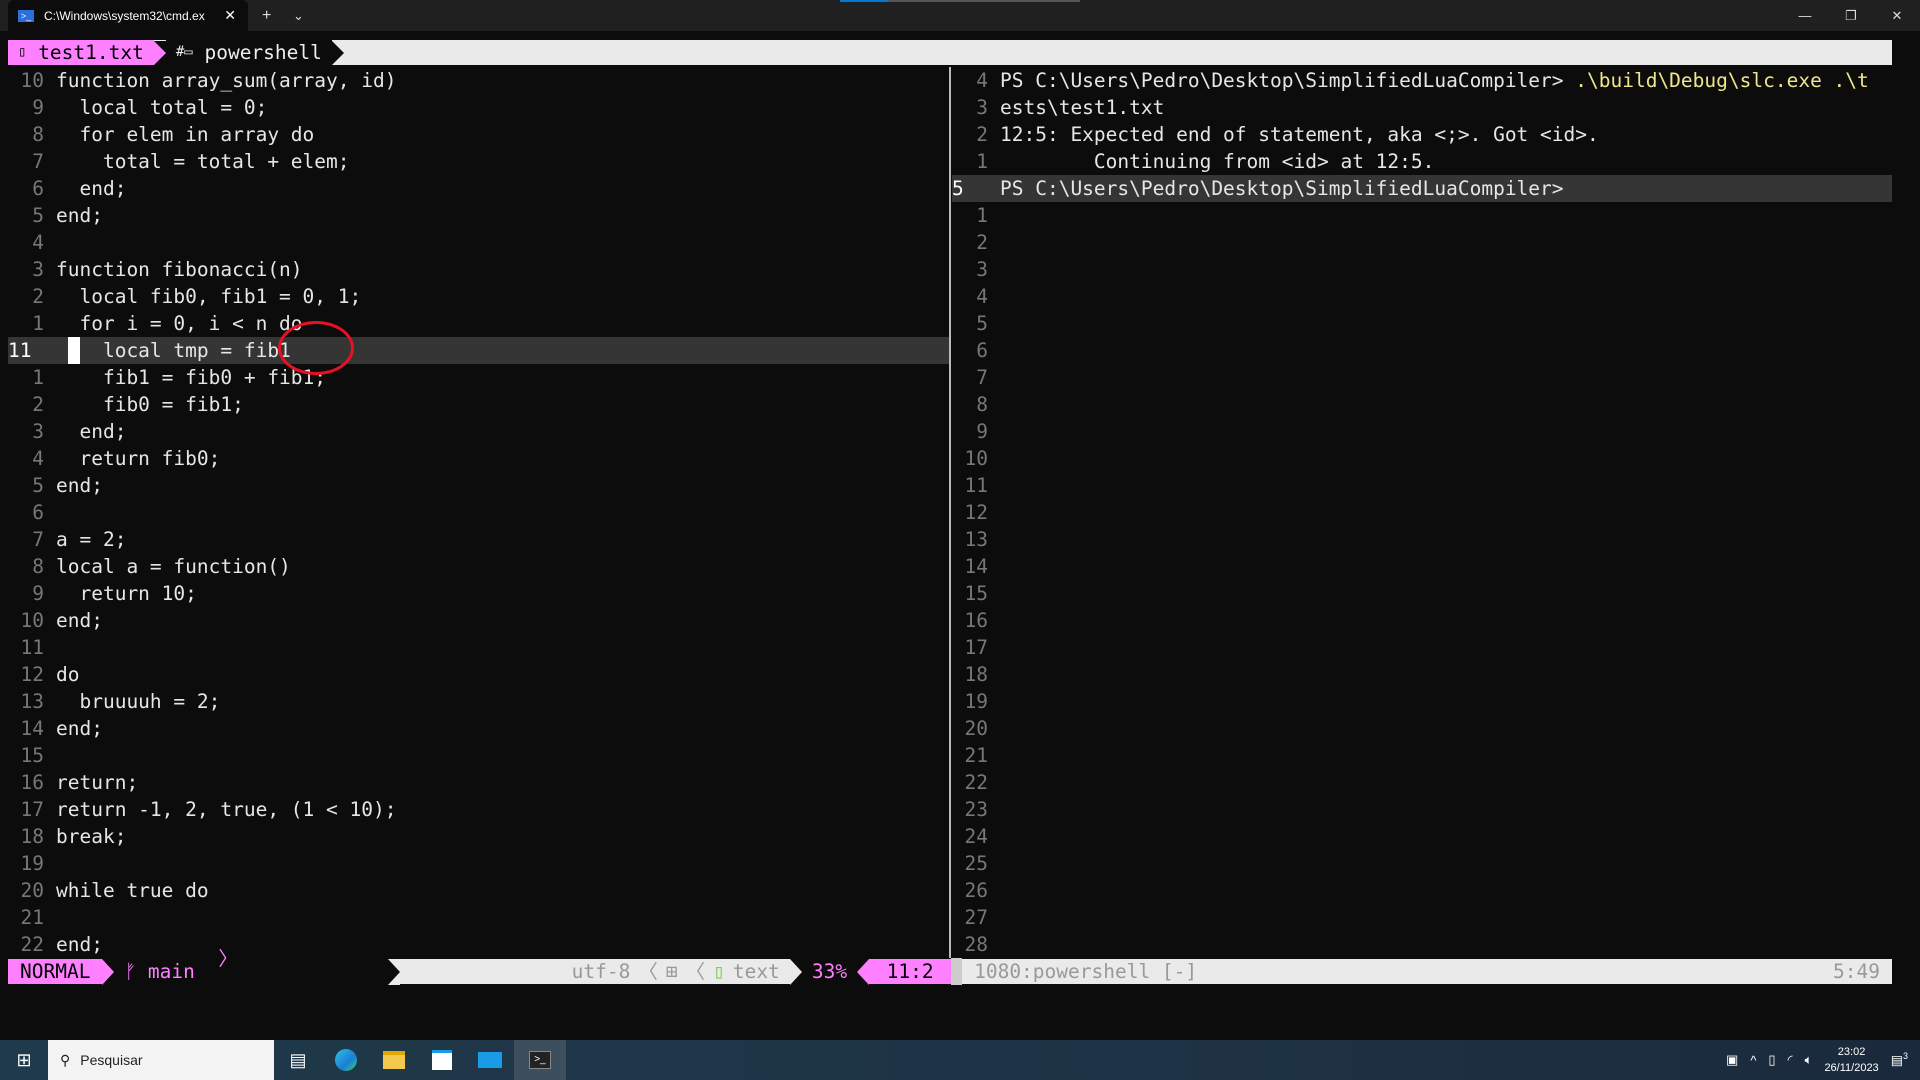 The height and width of the screenshot is (1080, 1920). Describe the element at coordinates (1422, 782) in the screenshot. I see `code-line: 22` at that location.